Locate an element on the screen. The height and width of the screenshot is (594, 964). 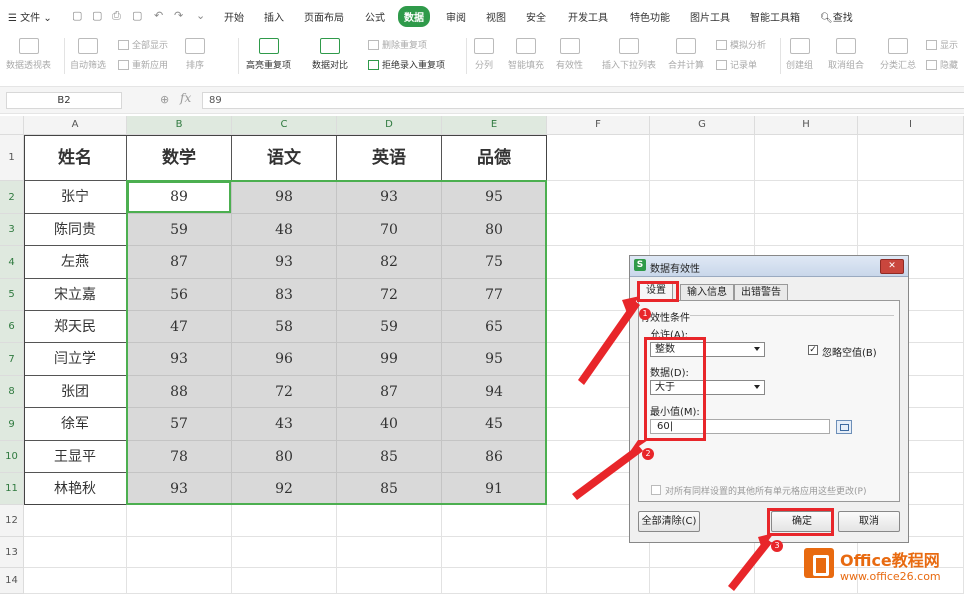
data-operator-select: 大于 is located at coordinates (707, 387).